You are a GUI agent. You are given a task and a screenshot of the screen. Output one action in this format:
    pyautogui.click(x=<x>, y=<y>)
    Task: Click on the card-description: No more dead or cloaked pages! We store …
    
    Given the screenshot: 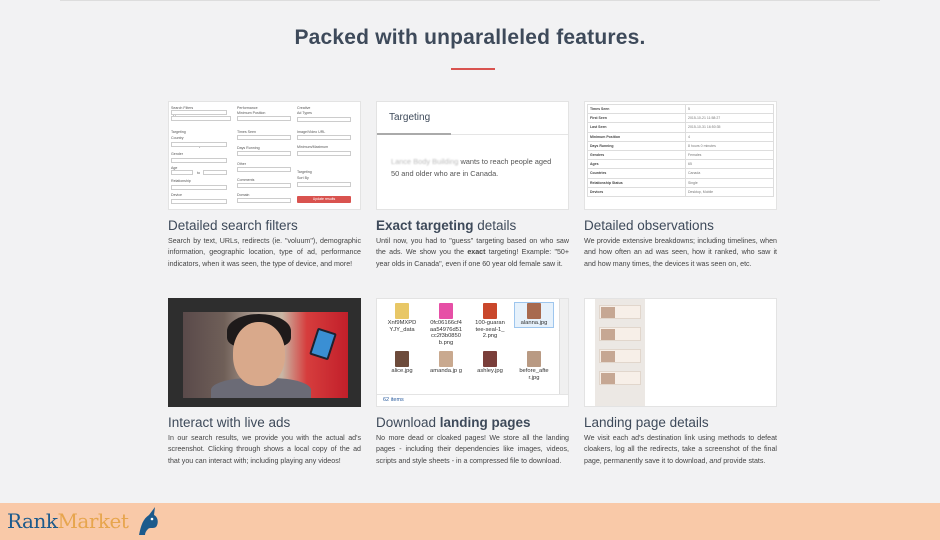 What is the action you would take?
    pyautogui.click(x=472, y=449)
    